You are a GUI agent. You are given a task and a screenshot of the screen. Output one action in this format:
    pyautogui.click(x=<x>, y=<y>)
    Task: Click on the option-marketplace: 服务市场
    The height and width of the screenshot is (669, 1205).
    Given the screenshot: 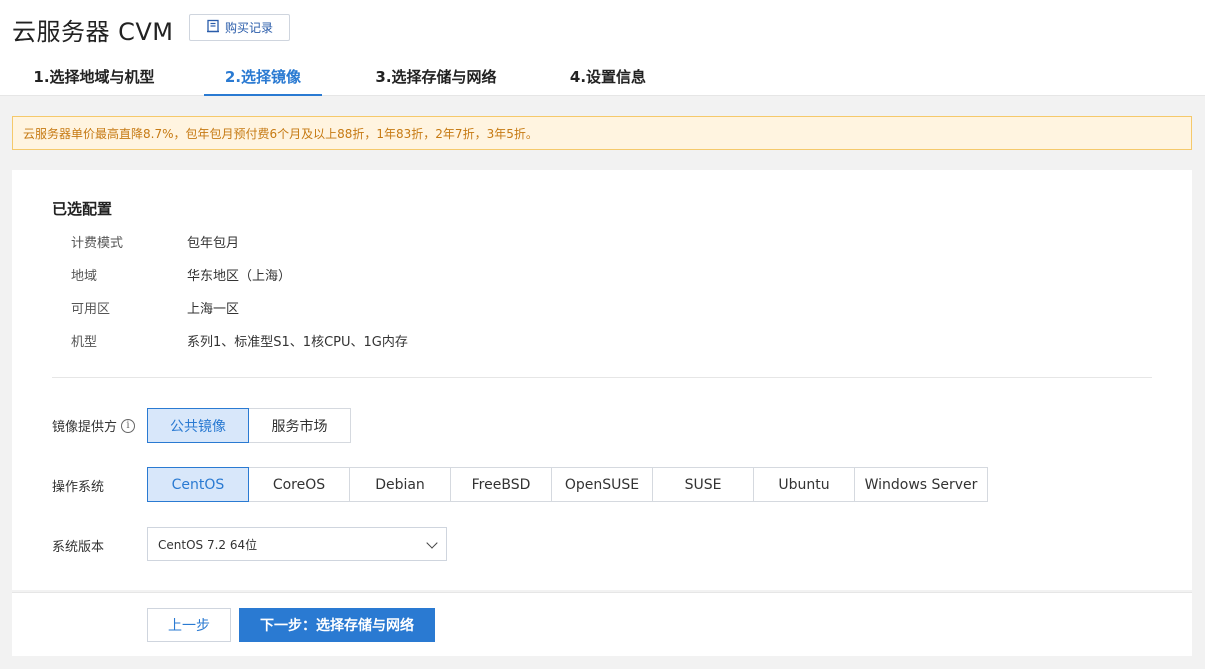 What is the action you would take?
    pyautogui.click(x=299, y=425)
    